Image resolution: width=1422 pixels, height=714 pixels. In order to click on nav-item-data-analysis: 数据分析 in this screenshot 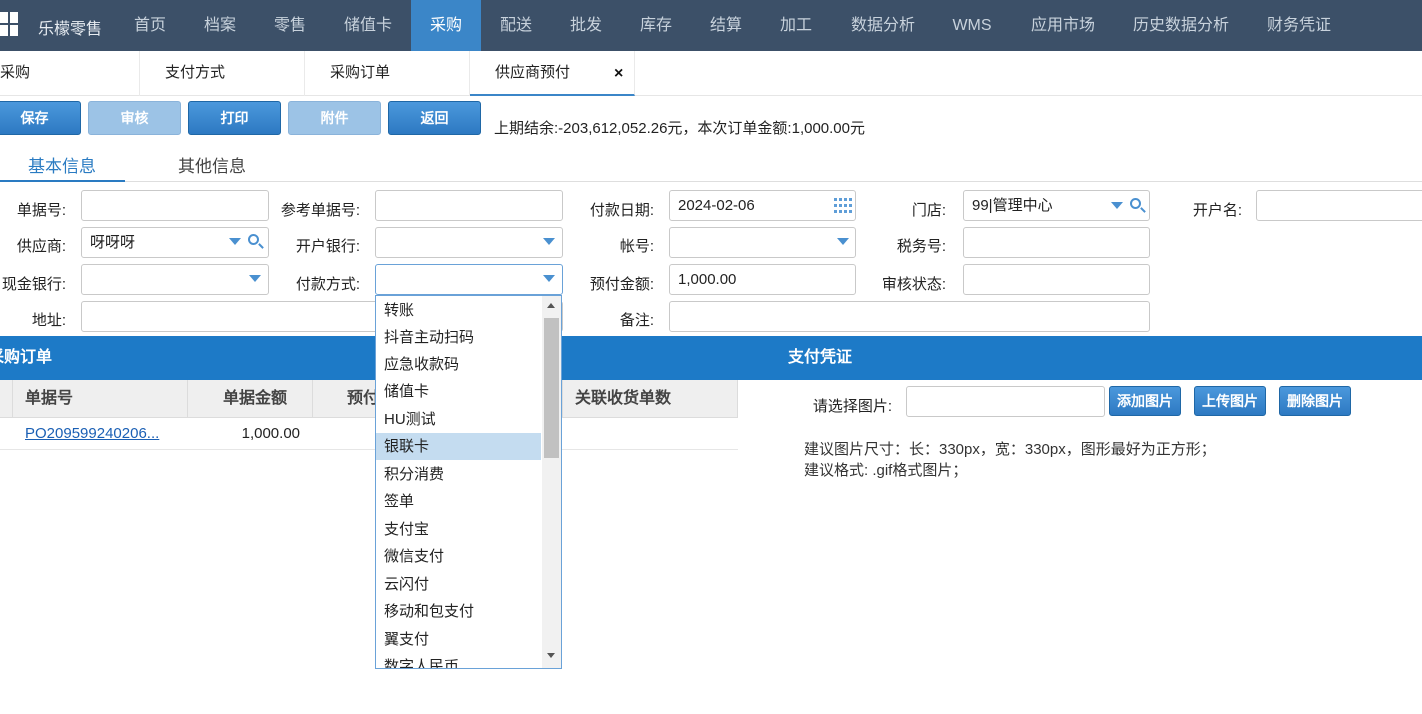, I will do `click(883, 25)`.